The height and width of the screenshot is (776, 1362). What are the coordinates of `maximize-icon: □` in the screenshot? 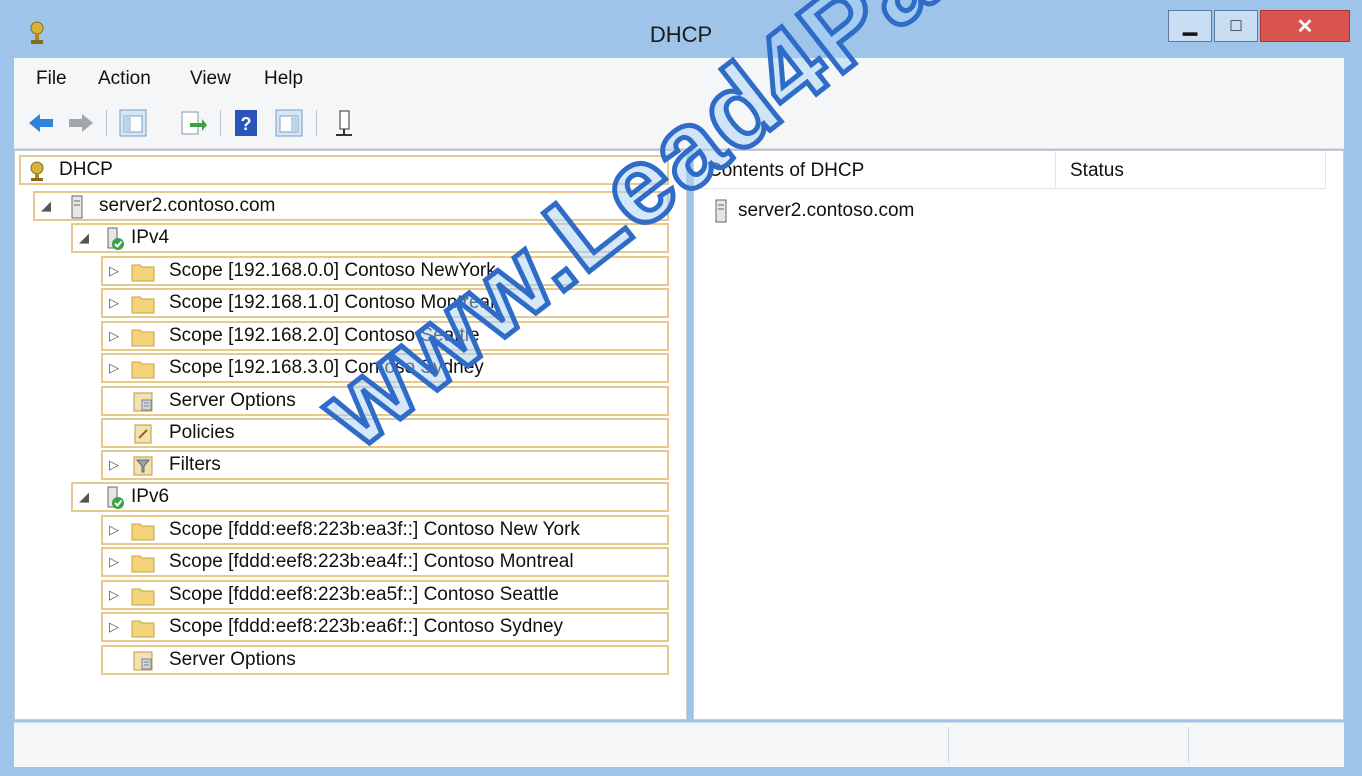 It's located at (1236, 25).